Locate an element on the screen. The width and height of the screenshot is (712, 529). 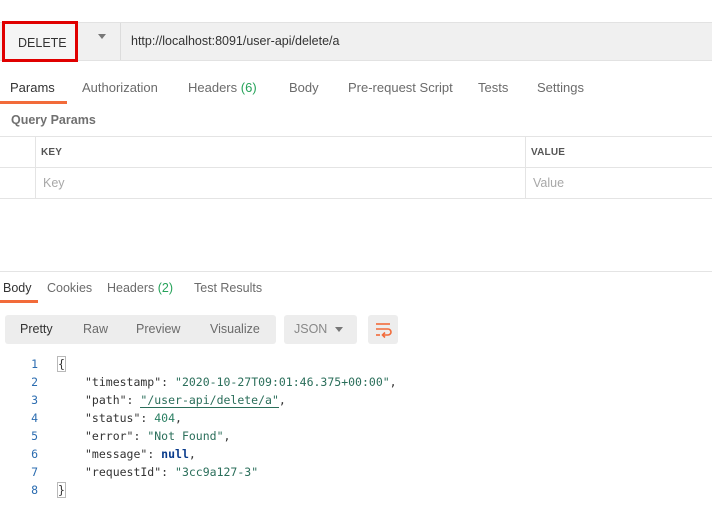
tab-label: Cookies is located at coordinates (70, 288).